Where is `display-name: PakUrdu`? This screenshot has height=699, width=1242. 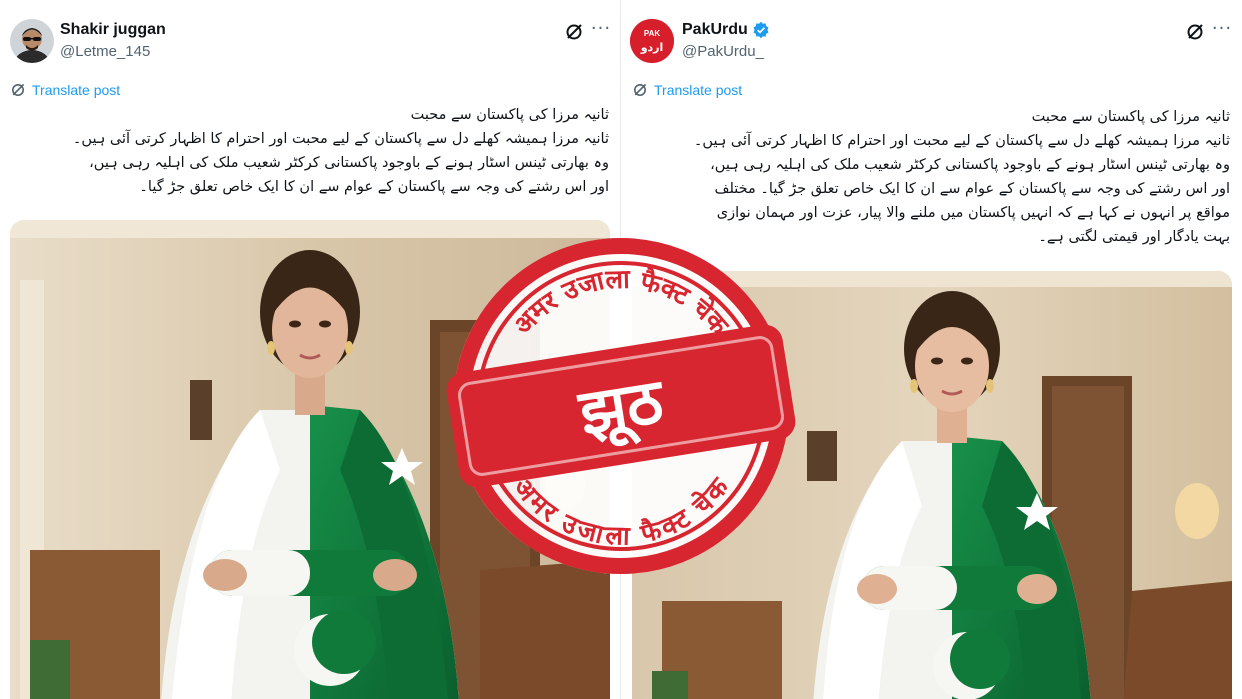 display-name: PakUrdu is located at coordinates (715, 30).